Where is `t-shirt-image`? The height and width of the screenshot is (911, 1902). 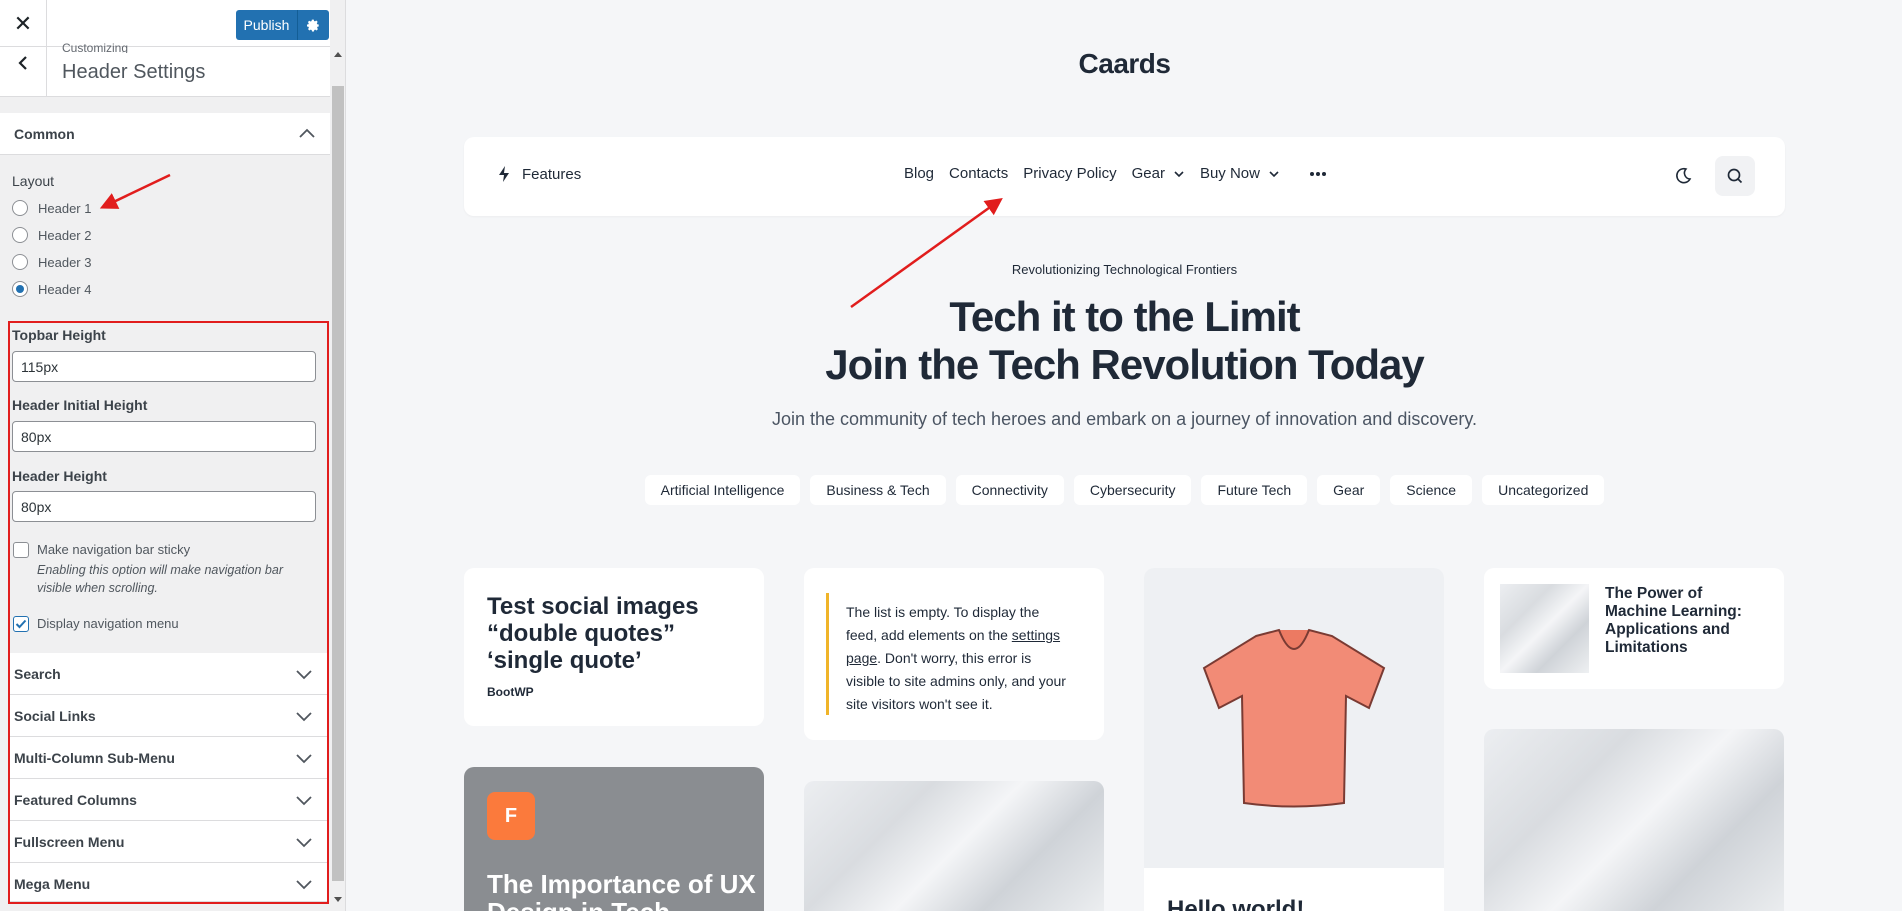 t-shirt-image is located at coordinates (1294, 718).